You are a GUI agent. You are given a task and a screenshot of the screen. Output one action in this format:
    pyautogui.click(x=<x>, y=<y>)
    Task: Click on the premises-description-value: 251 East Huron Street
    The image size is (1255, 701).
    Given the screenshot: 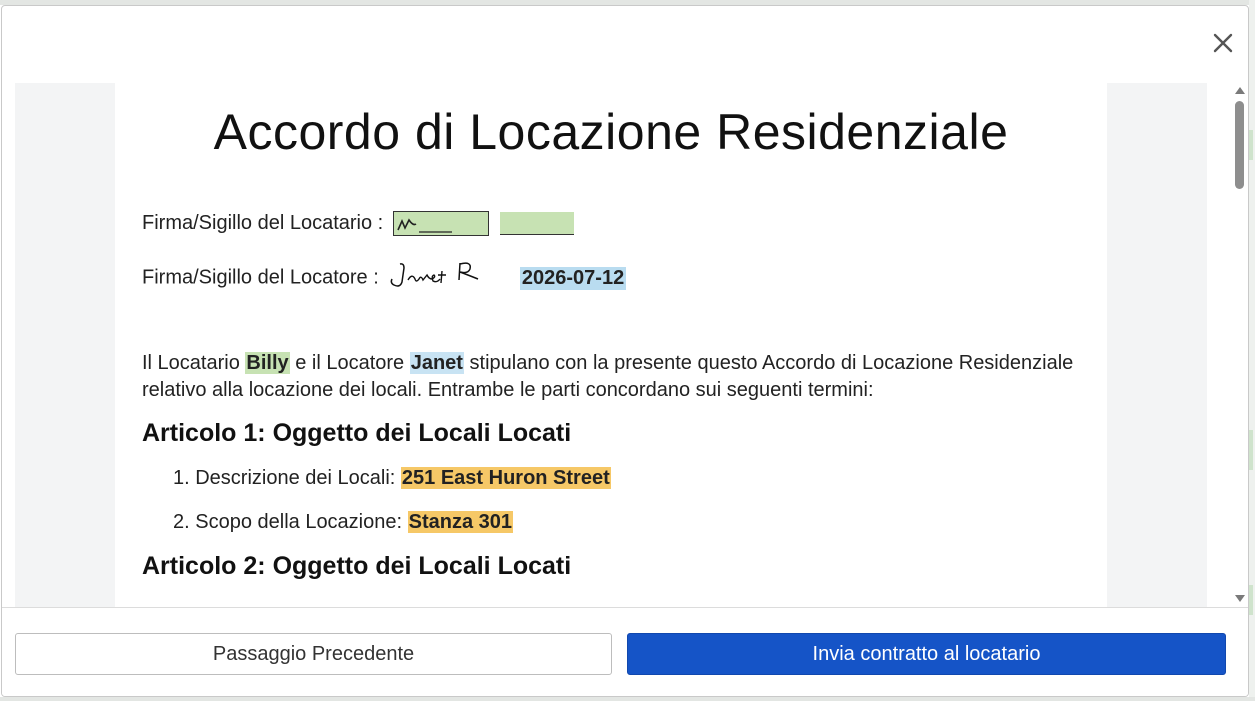 What is the action you would take?
    pyautogui.click(x=505, y=478)
    